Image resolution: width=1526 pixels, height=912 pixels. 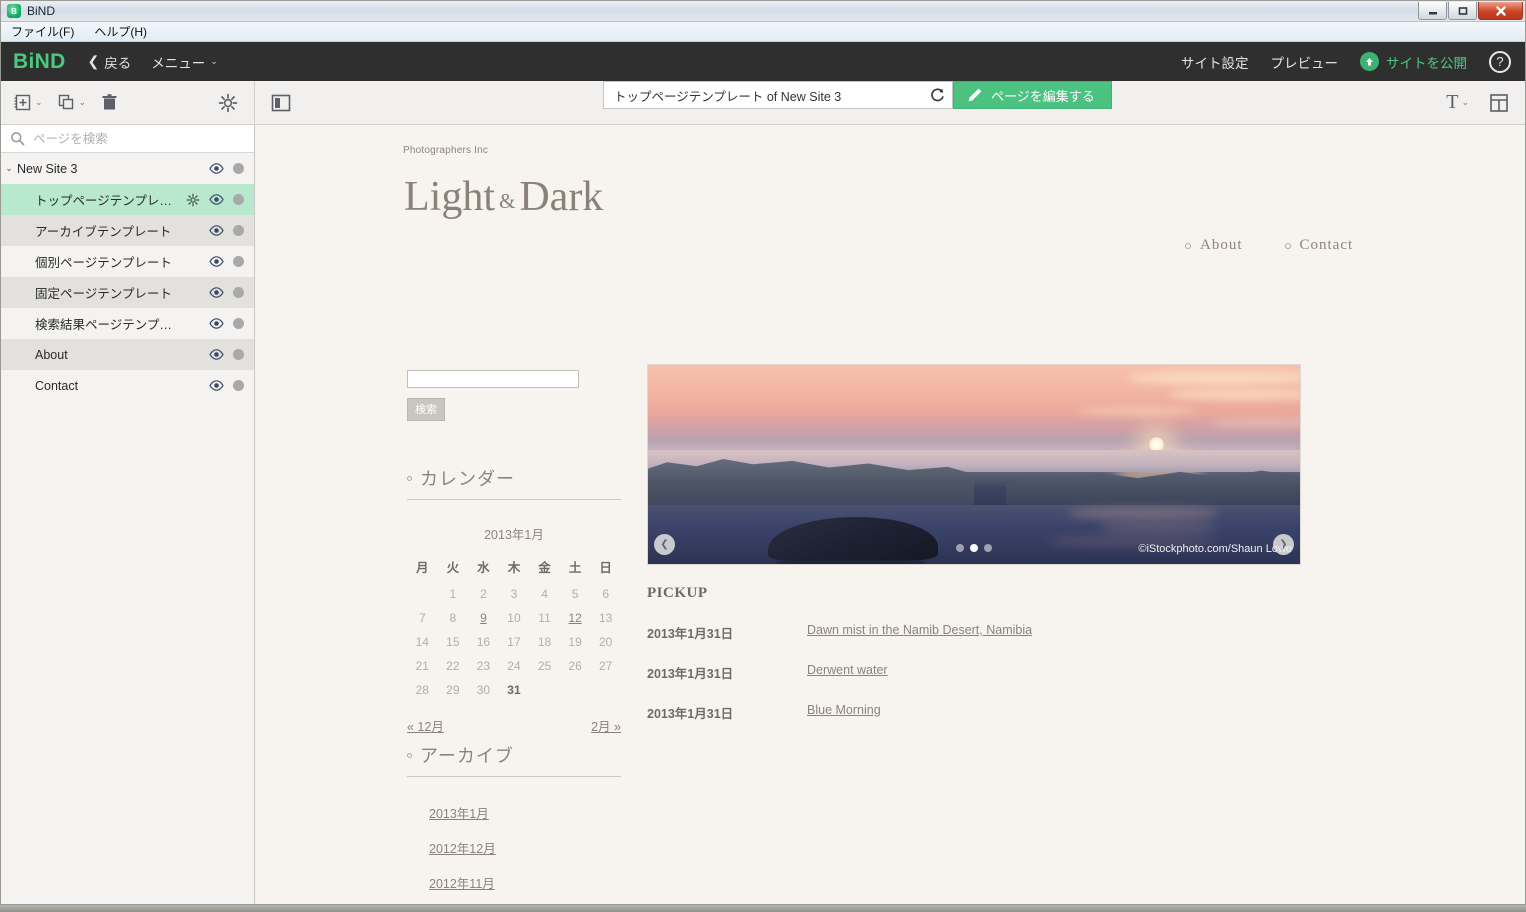 What do you see at coordinates (425, 725) in the screenshot?
I see `calendar-prev-link: « 12月` at bounding box center [425, 725].